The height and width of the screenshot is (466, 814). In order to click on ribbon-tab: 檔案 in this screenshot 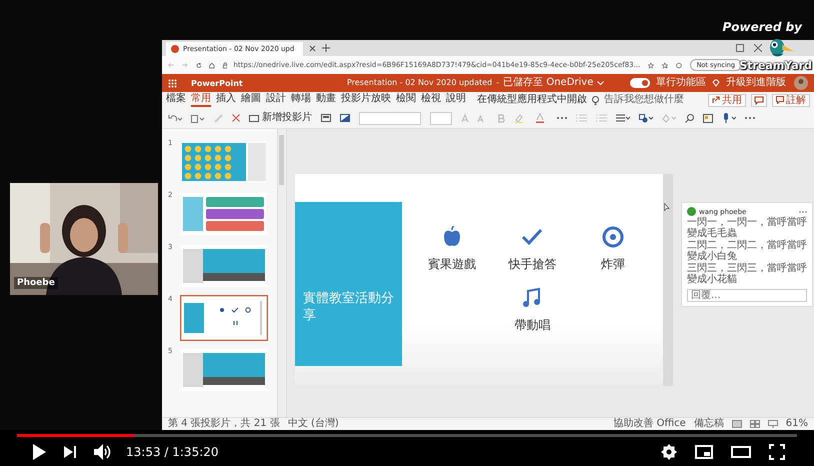, I will do `click(176, 100)`.